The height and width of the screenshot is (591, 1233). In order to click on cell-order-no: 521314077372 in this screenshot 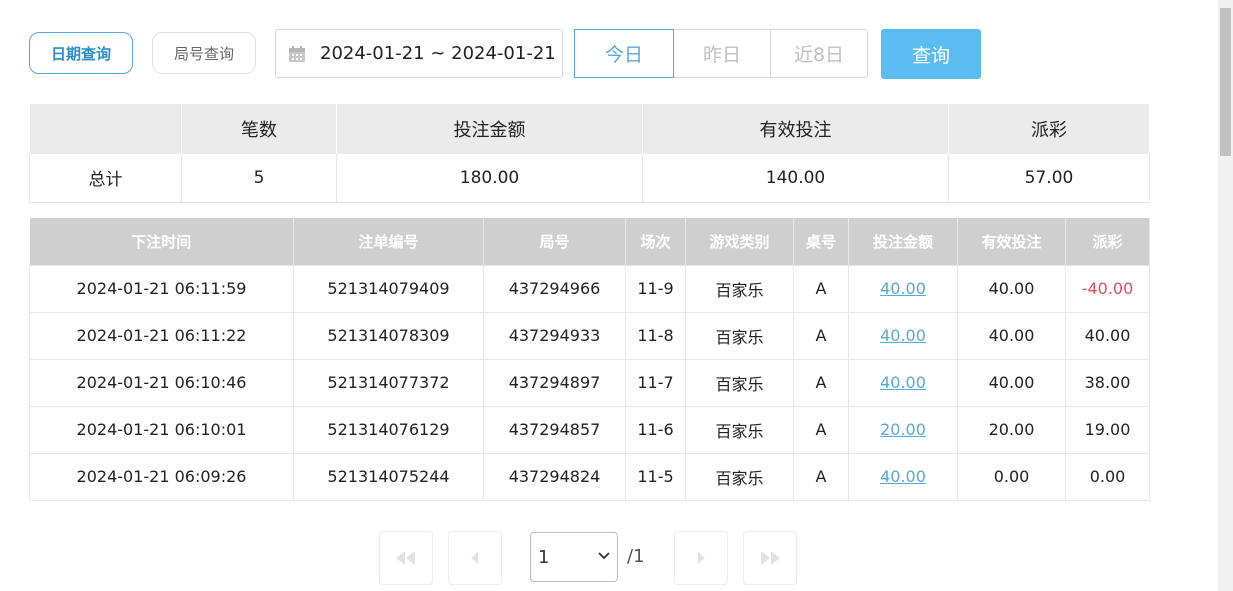, I will do `click(388, 382)`.